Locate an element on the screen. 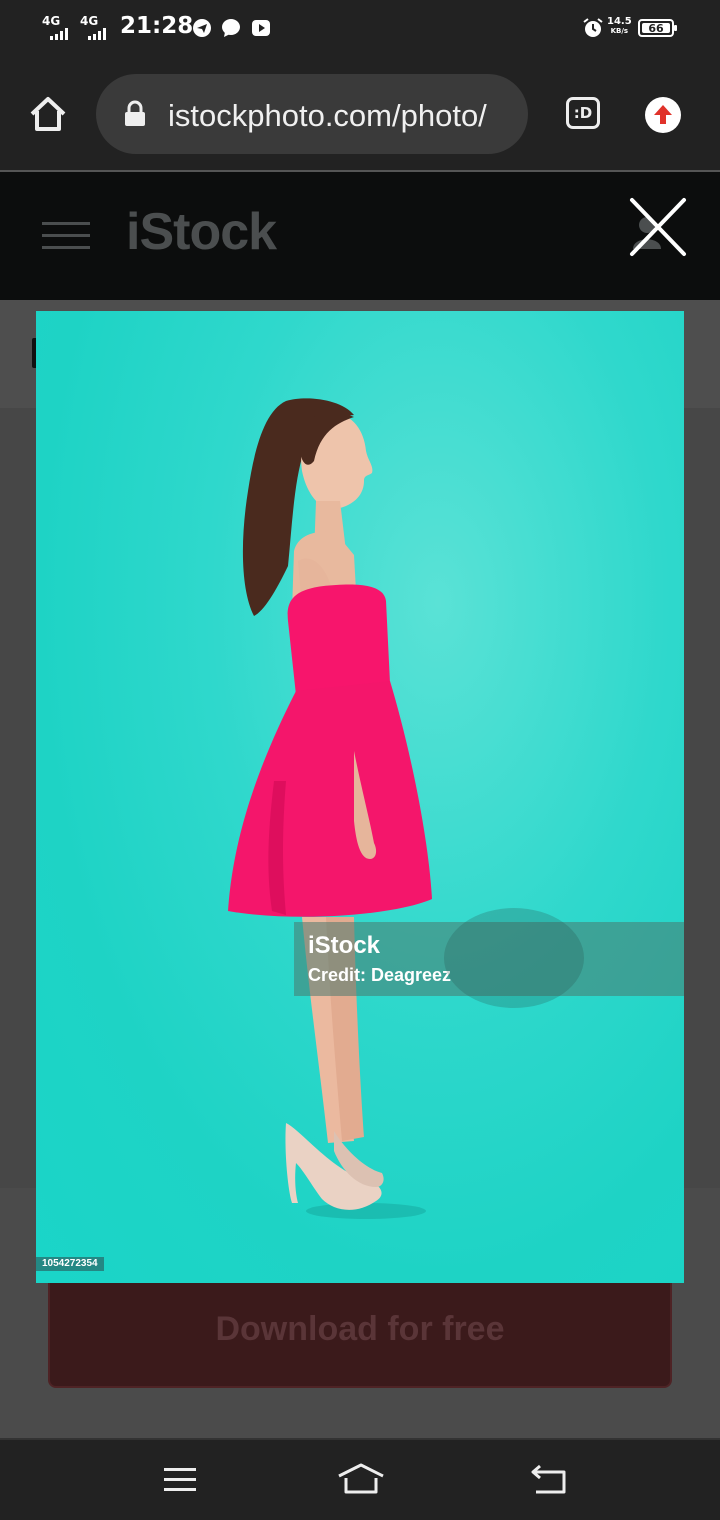 The image size is (720, 1520). close-icon is located at coordinates (658, 227).